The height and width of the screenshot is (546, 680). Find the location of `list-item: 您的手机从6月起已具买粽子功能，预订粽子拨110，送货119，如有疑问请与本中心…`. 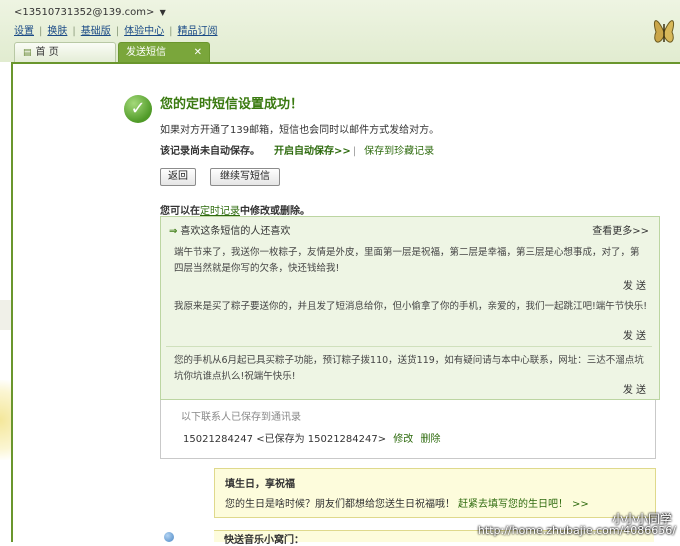

list-item: 您的手机从6月起已具买粽子功能，预订粽子拨110，送货119，如有疑问请与本中心… is located at coordinates (409, 373).